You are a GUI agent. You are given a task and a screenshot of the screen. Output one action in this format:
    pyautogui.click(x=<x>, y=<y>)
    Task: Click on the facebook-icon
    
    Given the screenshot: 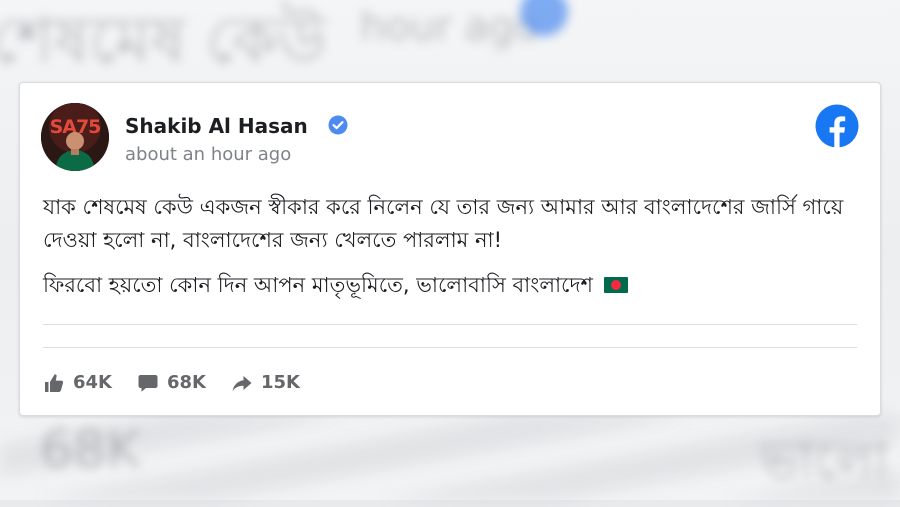 What is the action you would take?
    pyautogui.click(x=837, y=126)
    